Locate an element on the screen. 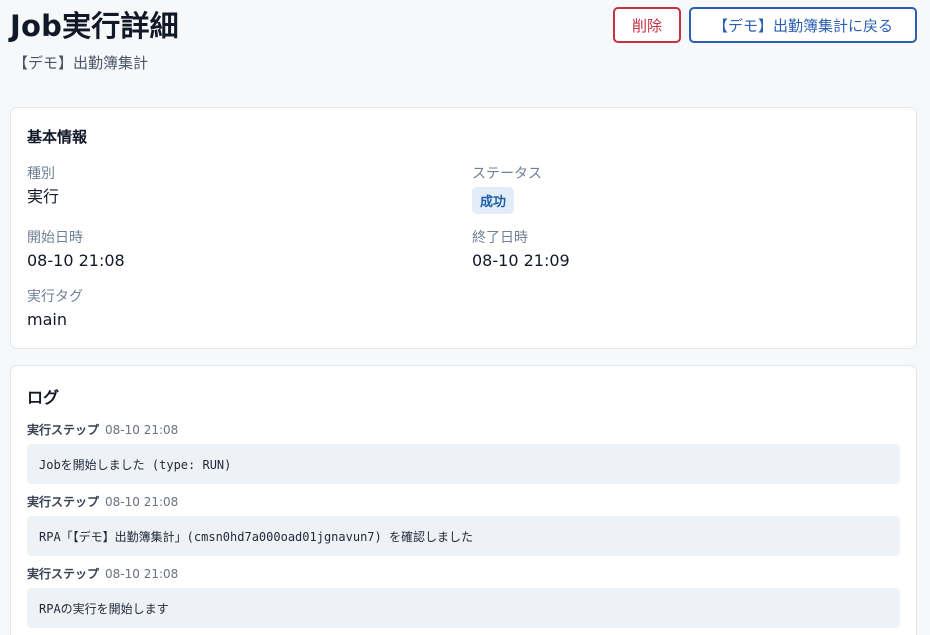  end-time-value: 08-10 21:09 is located at coordinates (521, 260).